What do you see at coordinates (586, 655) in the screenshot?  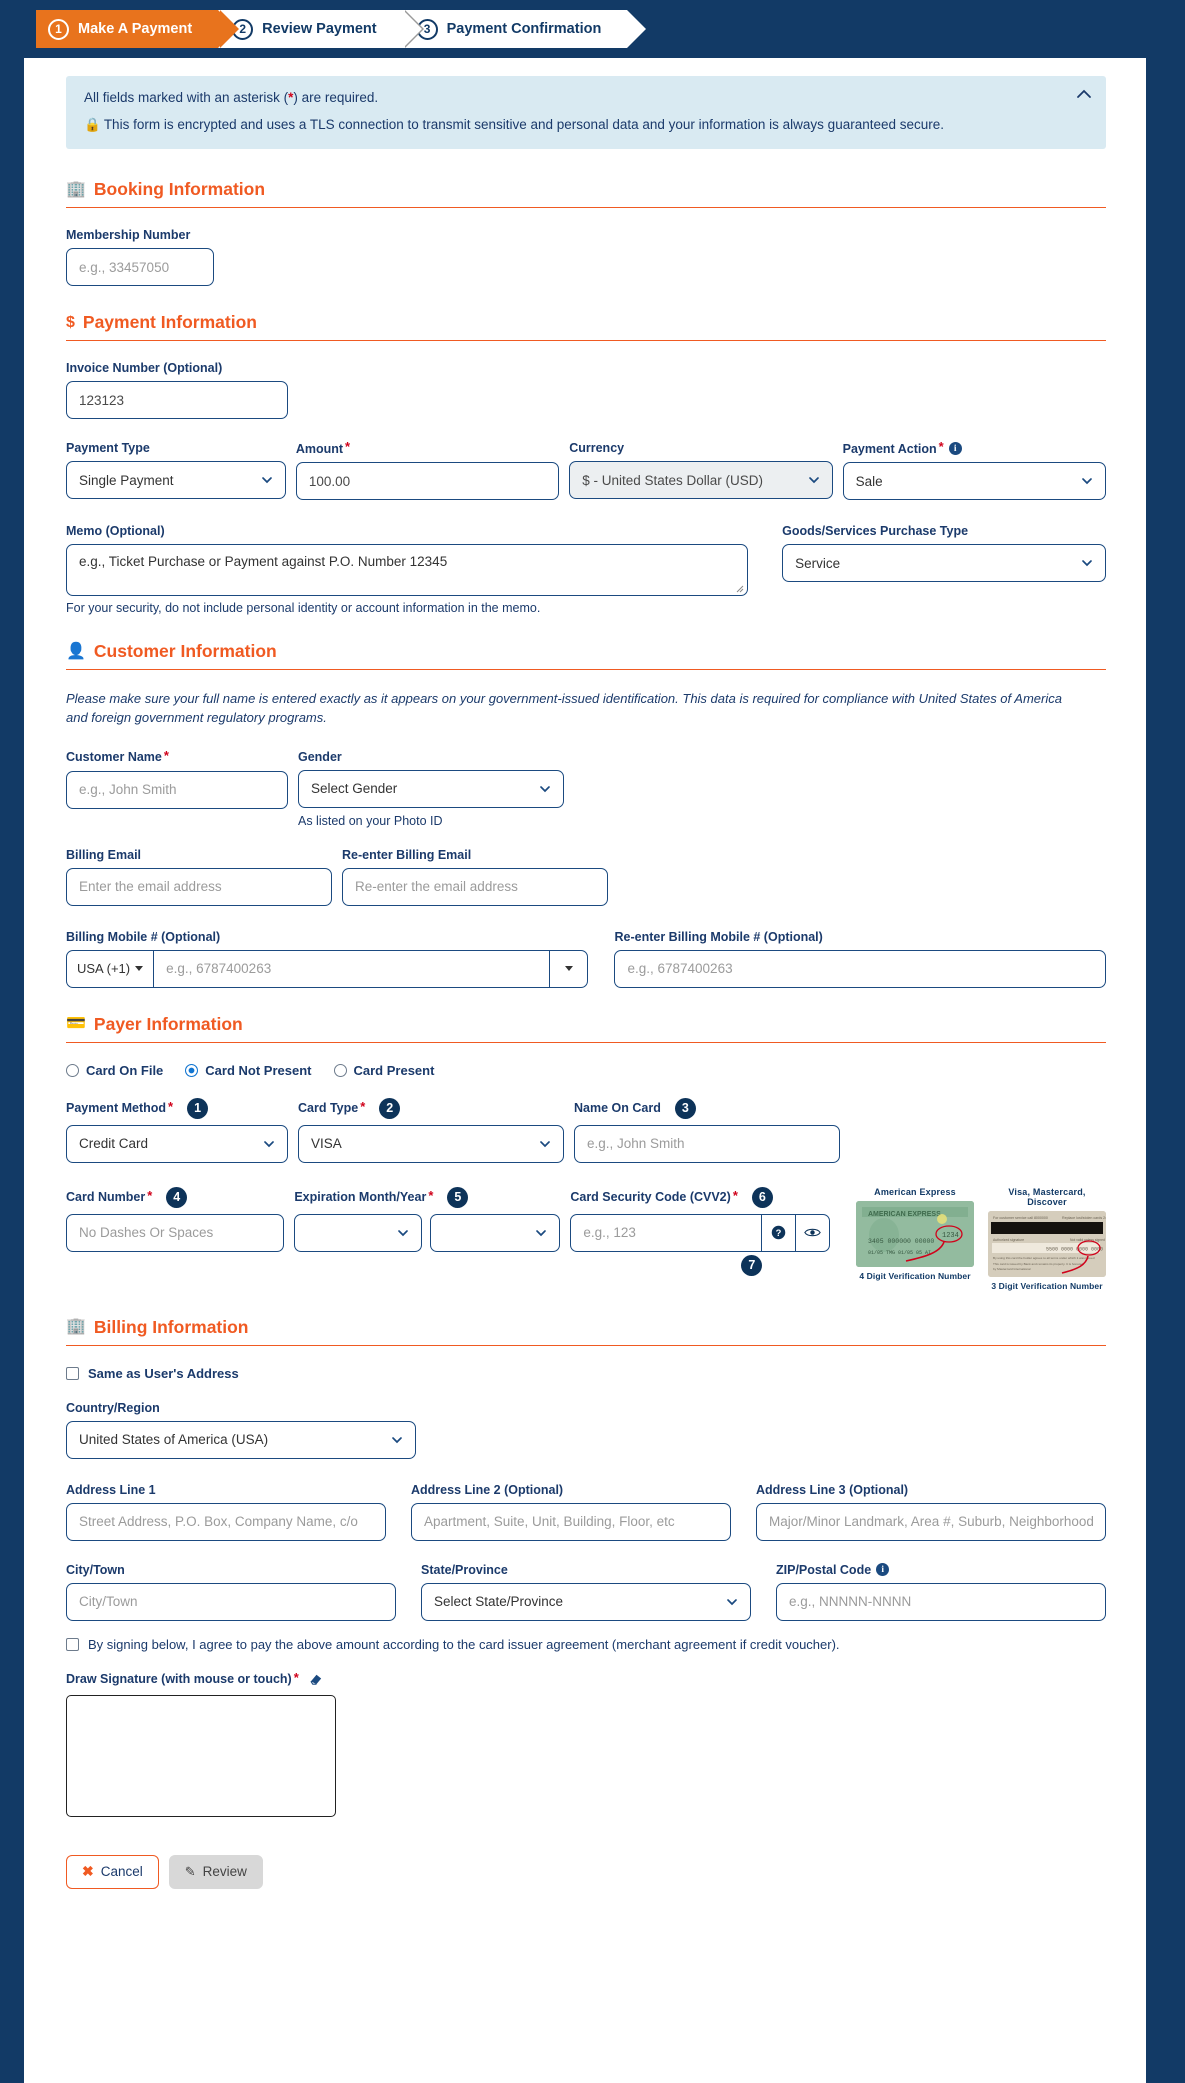 I see `section-title-customer: 👤 Customer Information` at bounding box center [586, 655].